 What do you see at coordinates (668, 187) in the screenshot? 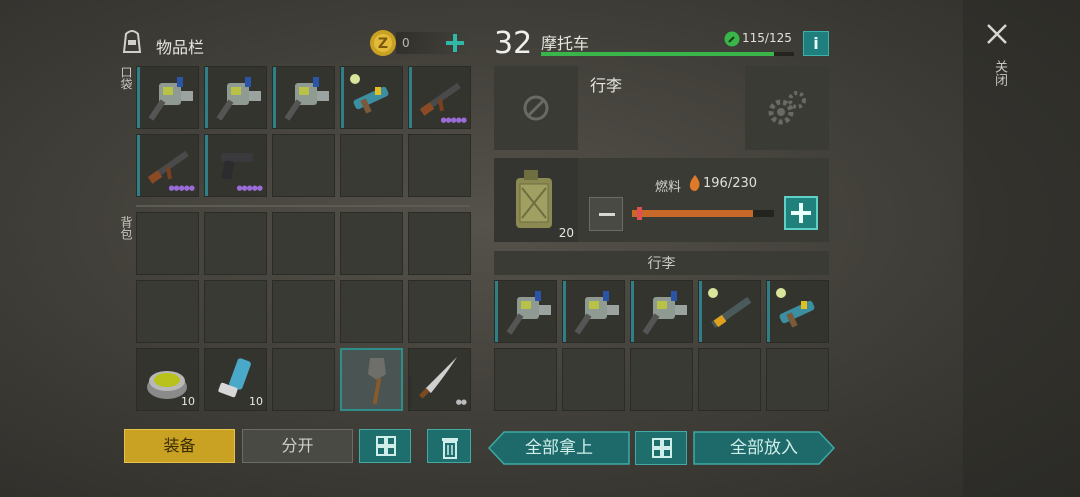
I see `fuel-label: 燃料` at bounding box center [668, 187].